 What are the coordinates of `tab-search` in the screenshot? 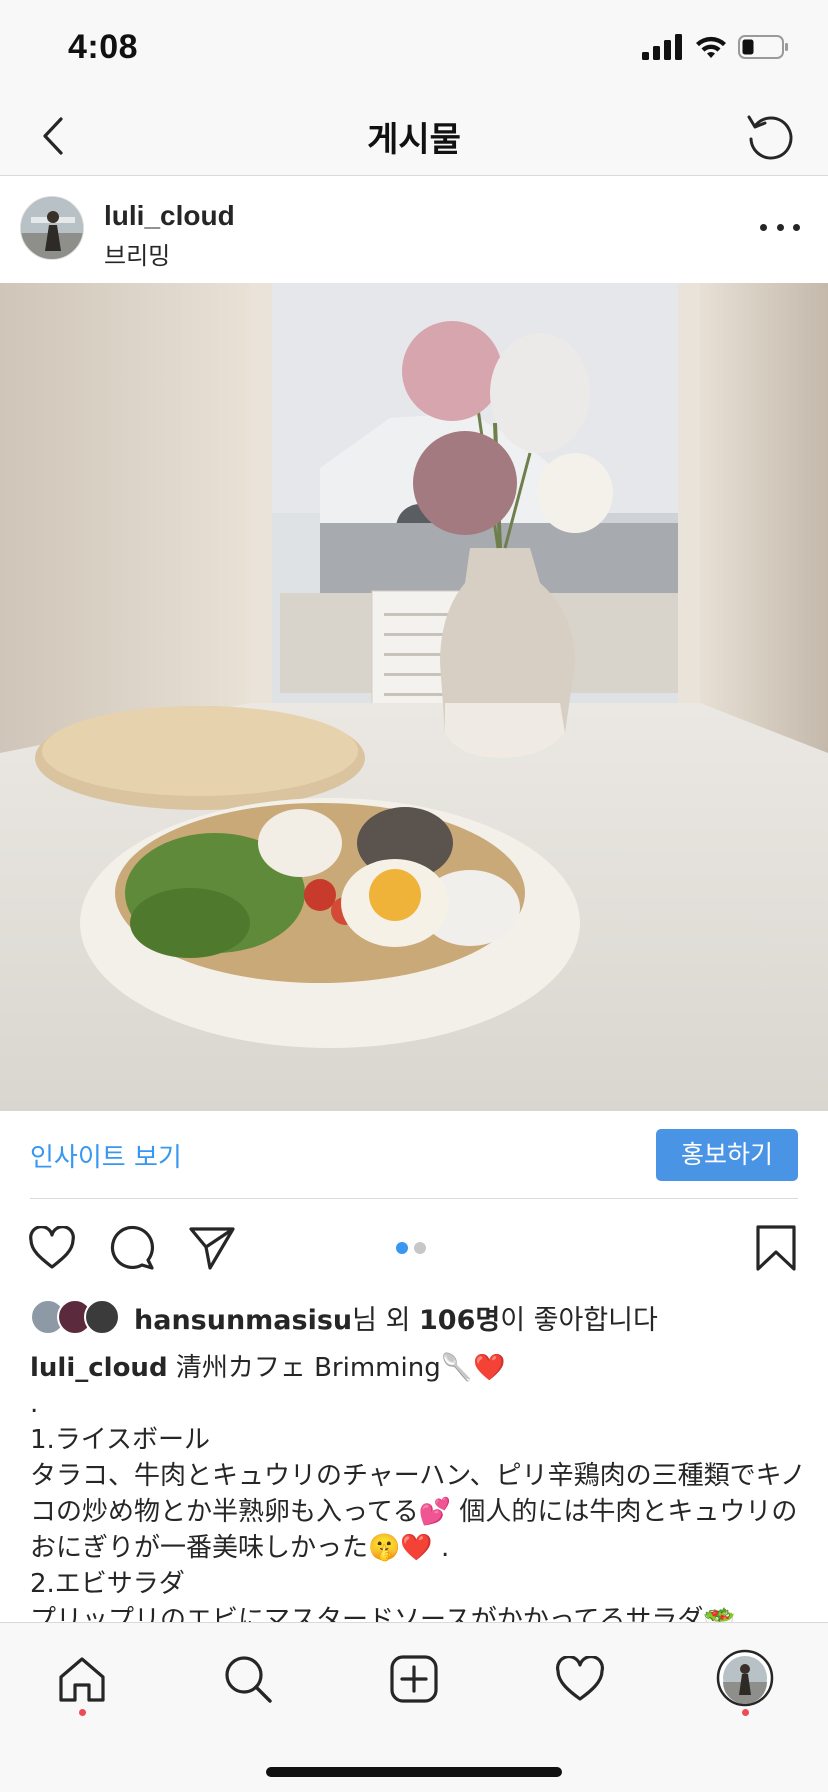 It's located at (248, 1679).